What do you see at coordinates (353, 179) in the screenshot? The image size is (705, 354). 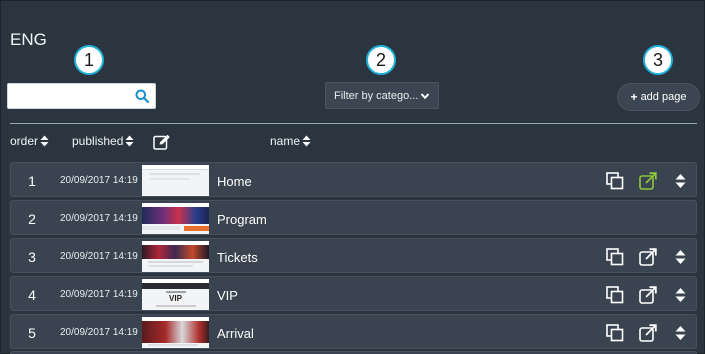 I see `table-row: 1 20/09/2017 14:19 Home` at bounding box center [353, 179].